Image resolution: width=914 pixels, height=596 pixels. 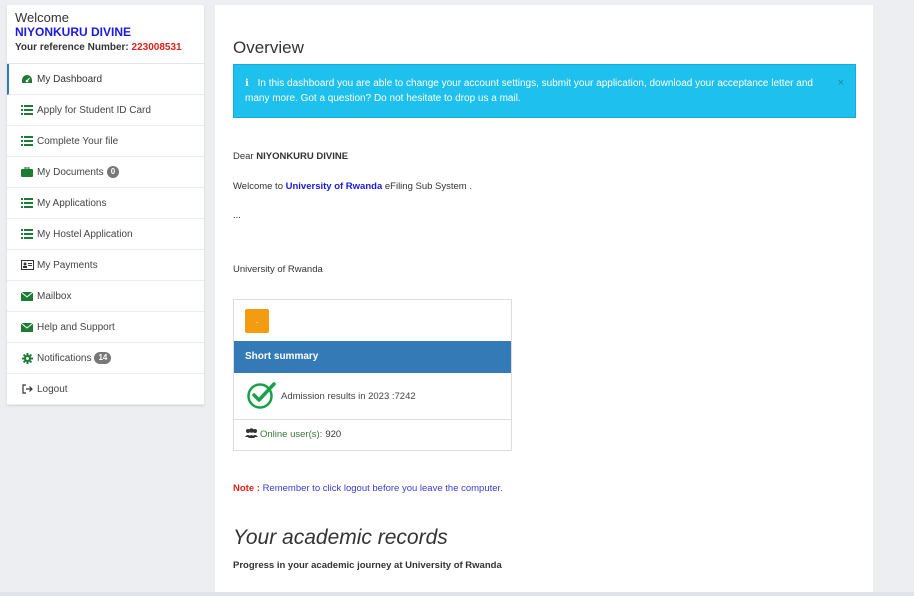 I want to click on sidebar-item-mailbox: Mailbox, so click(x=105, y=296).